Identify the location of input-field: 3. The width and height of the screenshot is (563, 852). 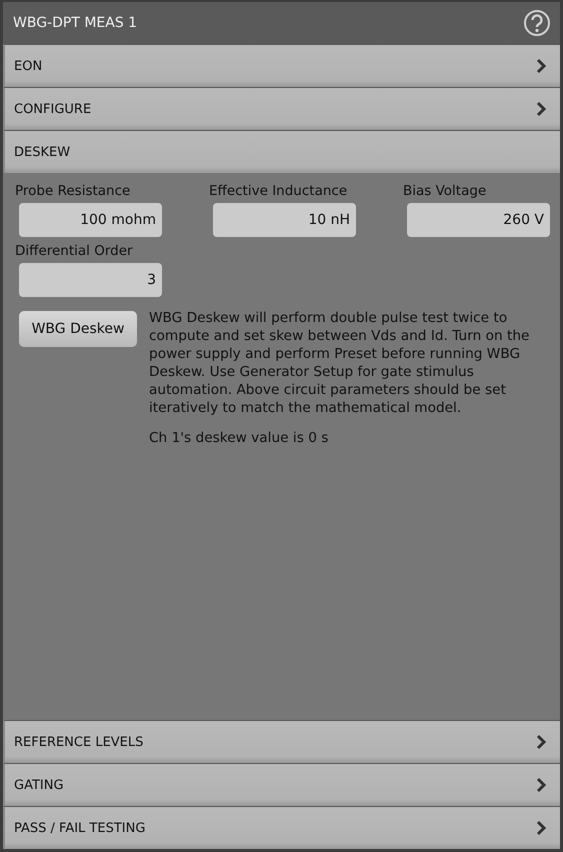
(90, 280).